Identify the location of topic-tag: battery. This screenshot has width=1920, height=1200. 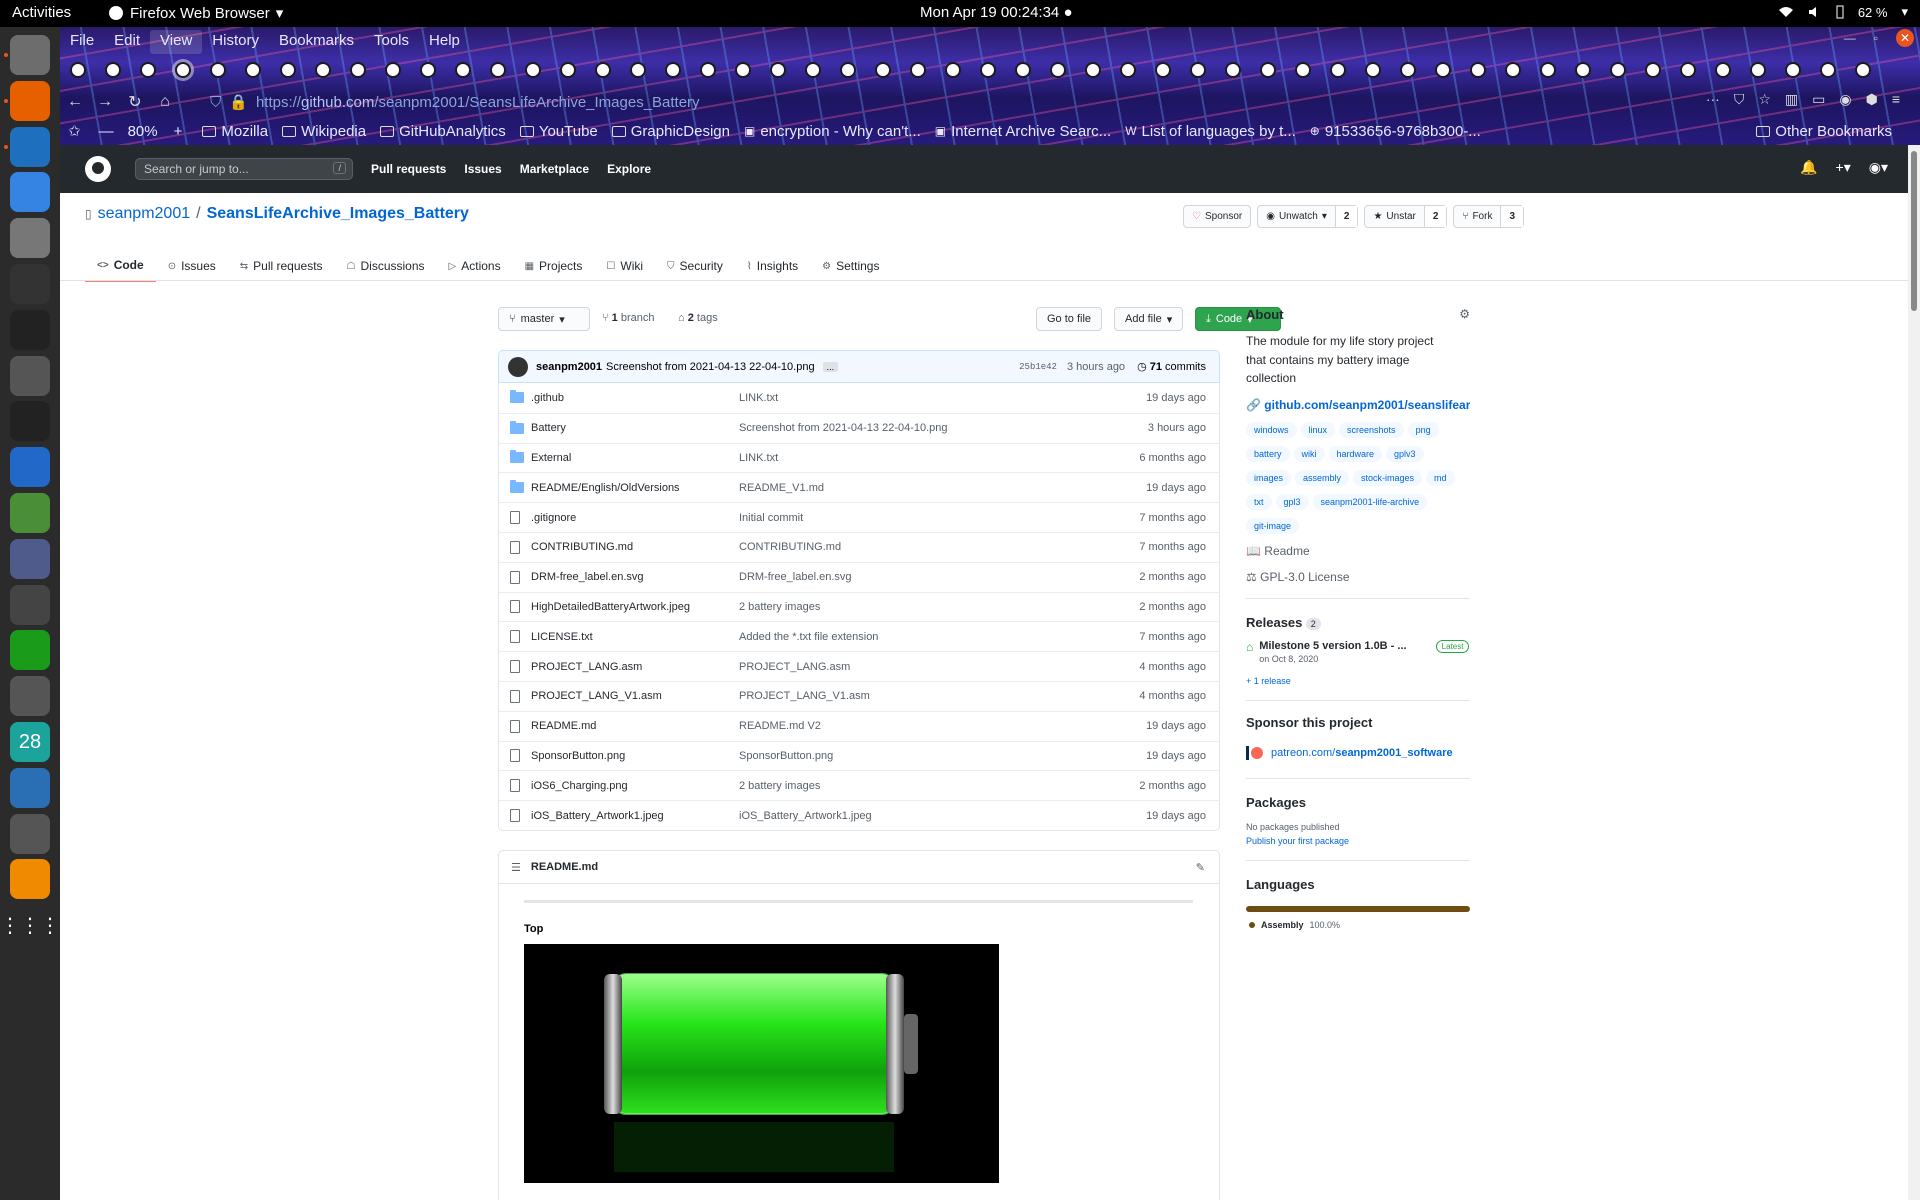
(1268, 453).